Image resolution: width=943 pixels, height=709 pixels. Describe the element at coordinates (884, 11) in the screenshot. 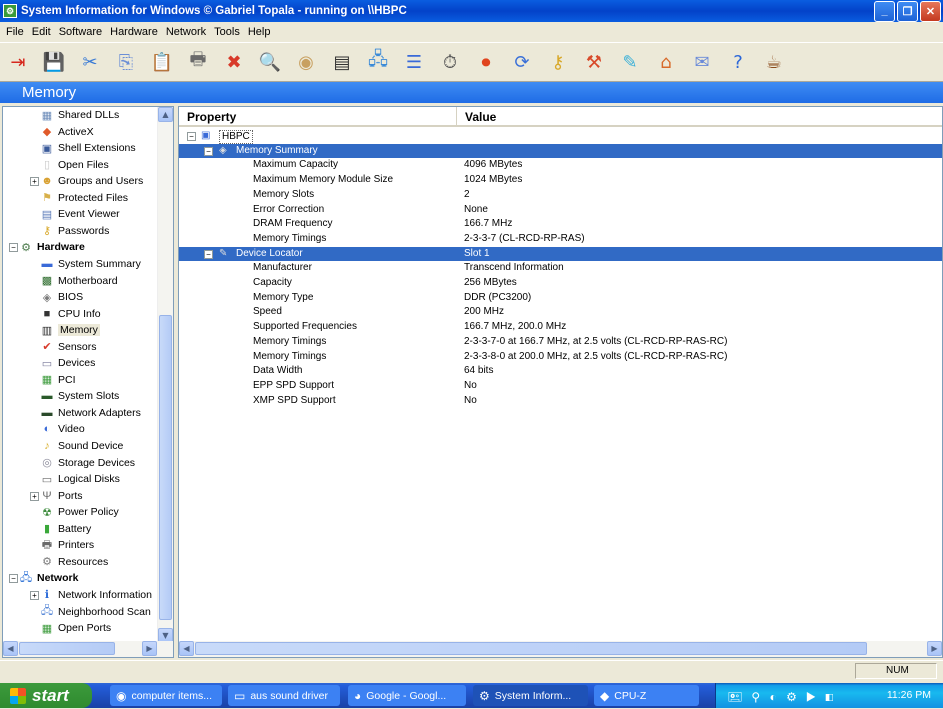

I see `minimize-button: _` at that location.